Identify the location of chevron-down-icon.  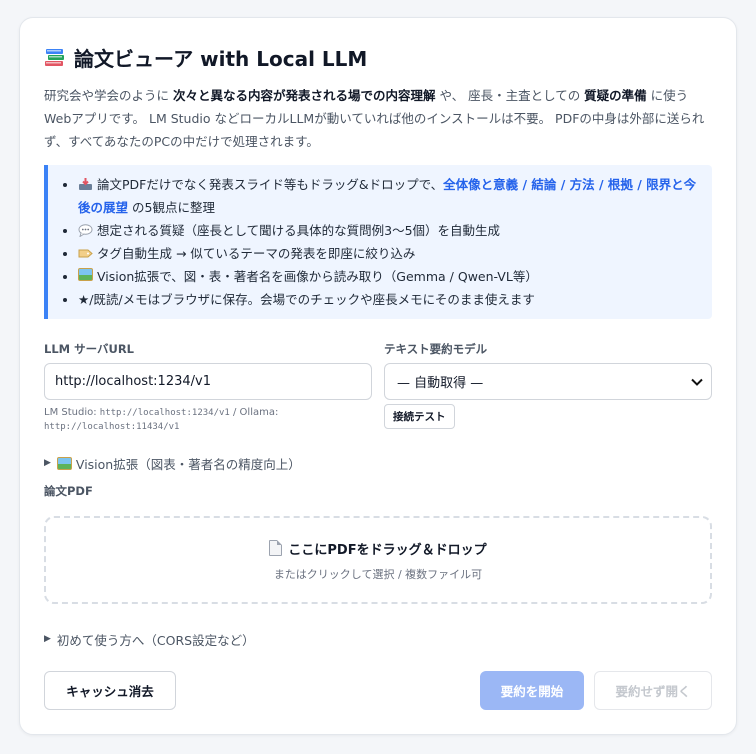
(697, 382).